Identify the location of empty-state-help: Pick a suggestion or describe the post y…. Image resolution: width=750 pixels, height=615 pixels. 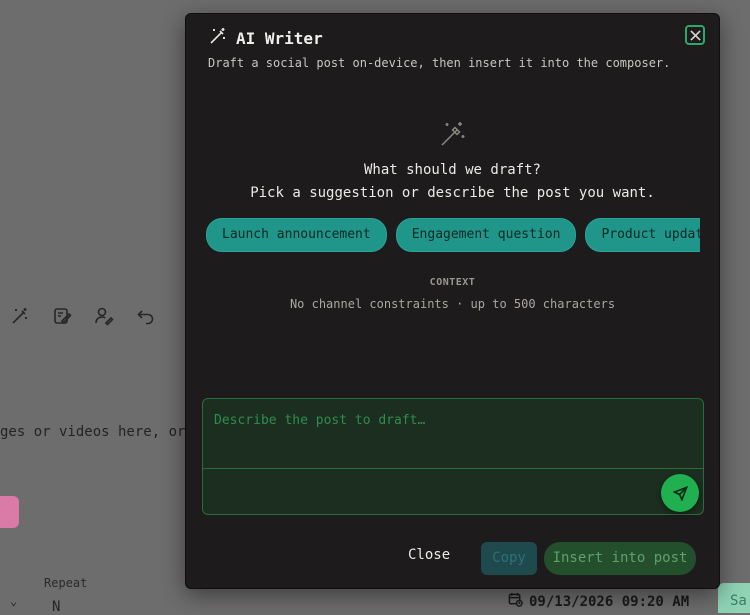
(452, 193).